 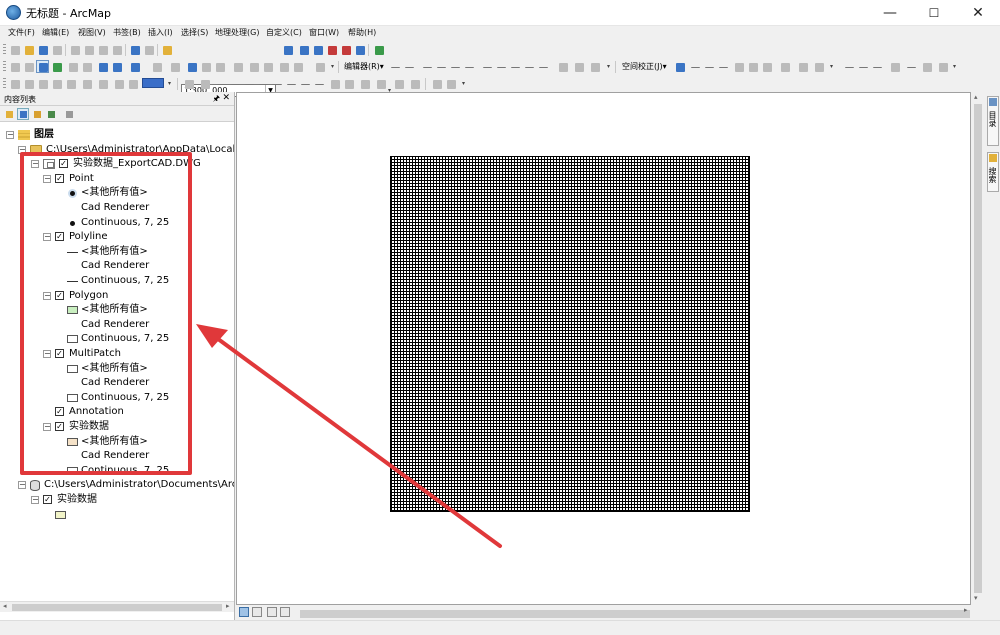 What do you see at coordinates (92, 32) in the screenshot?
I see `menu-view: 视图(V)` at bounding box center [92, 32].